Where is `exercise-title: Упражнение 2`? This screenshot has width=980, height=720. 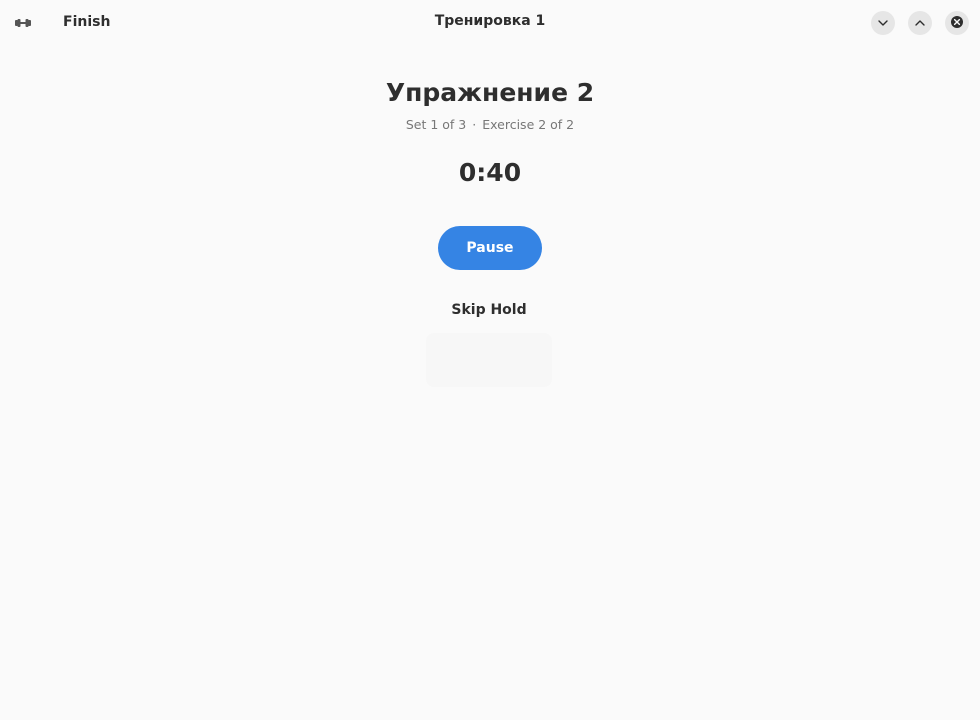 exercise-title: Упражнение 2 is located at coordinates (490, 92).